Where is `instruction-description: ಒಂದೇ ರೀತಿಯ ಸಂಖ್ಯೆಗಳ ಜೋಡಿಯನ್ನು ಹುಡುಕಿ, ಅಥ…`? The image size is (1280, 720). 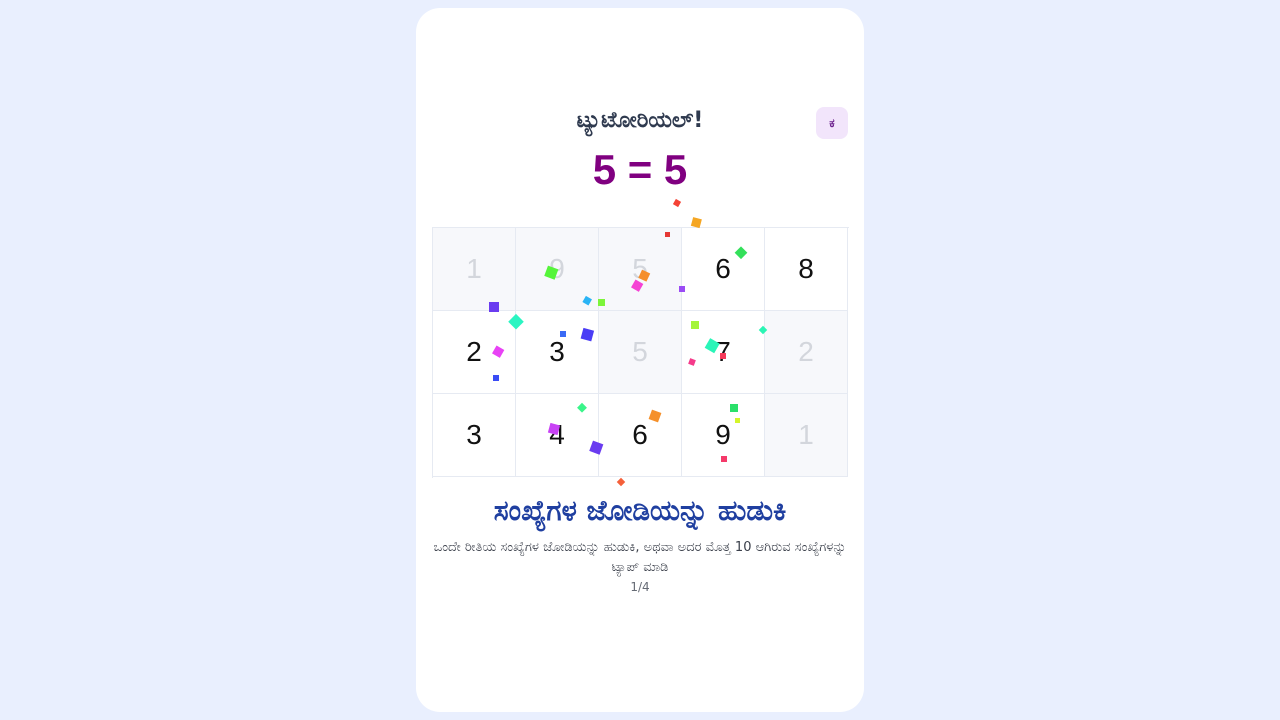 instruction-description: ಒಂದೇ ರೀತಿಯ ಸಂಖ್ಯೆಗಳ ಜೋಡಿಯನ್ನು ಹುಡುಕಿ, ಅಥ… is located at coordinates (640, 557).